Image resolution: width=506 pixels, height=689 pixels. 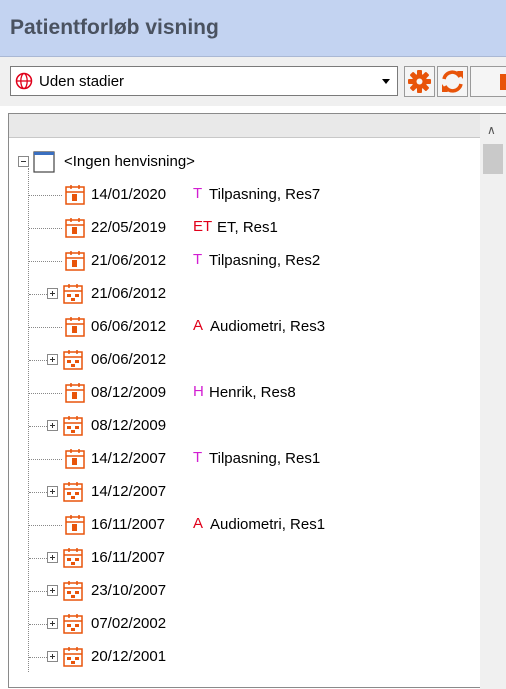 I want to click on tree-header, so click(x=257, y=126).